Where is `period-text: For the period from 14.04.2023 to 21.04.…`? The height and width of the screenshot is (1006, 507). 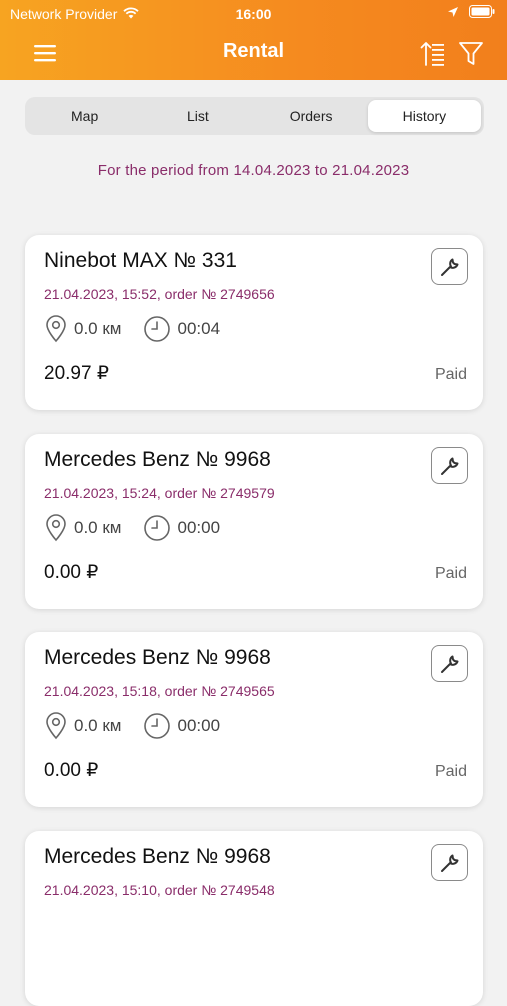
period-text: For the period from 14.04.2023 to 21.04.… is located at coordinates (253, 170).